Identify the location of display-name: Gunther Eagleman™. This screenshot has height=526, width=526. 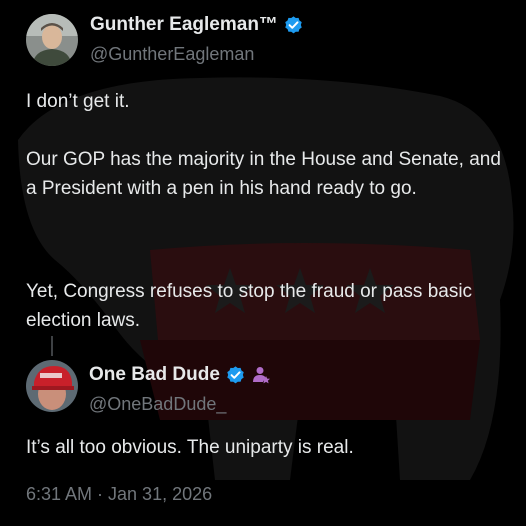
(184, 25).